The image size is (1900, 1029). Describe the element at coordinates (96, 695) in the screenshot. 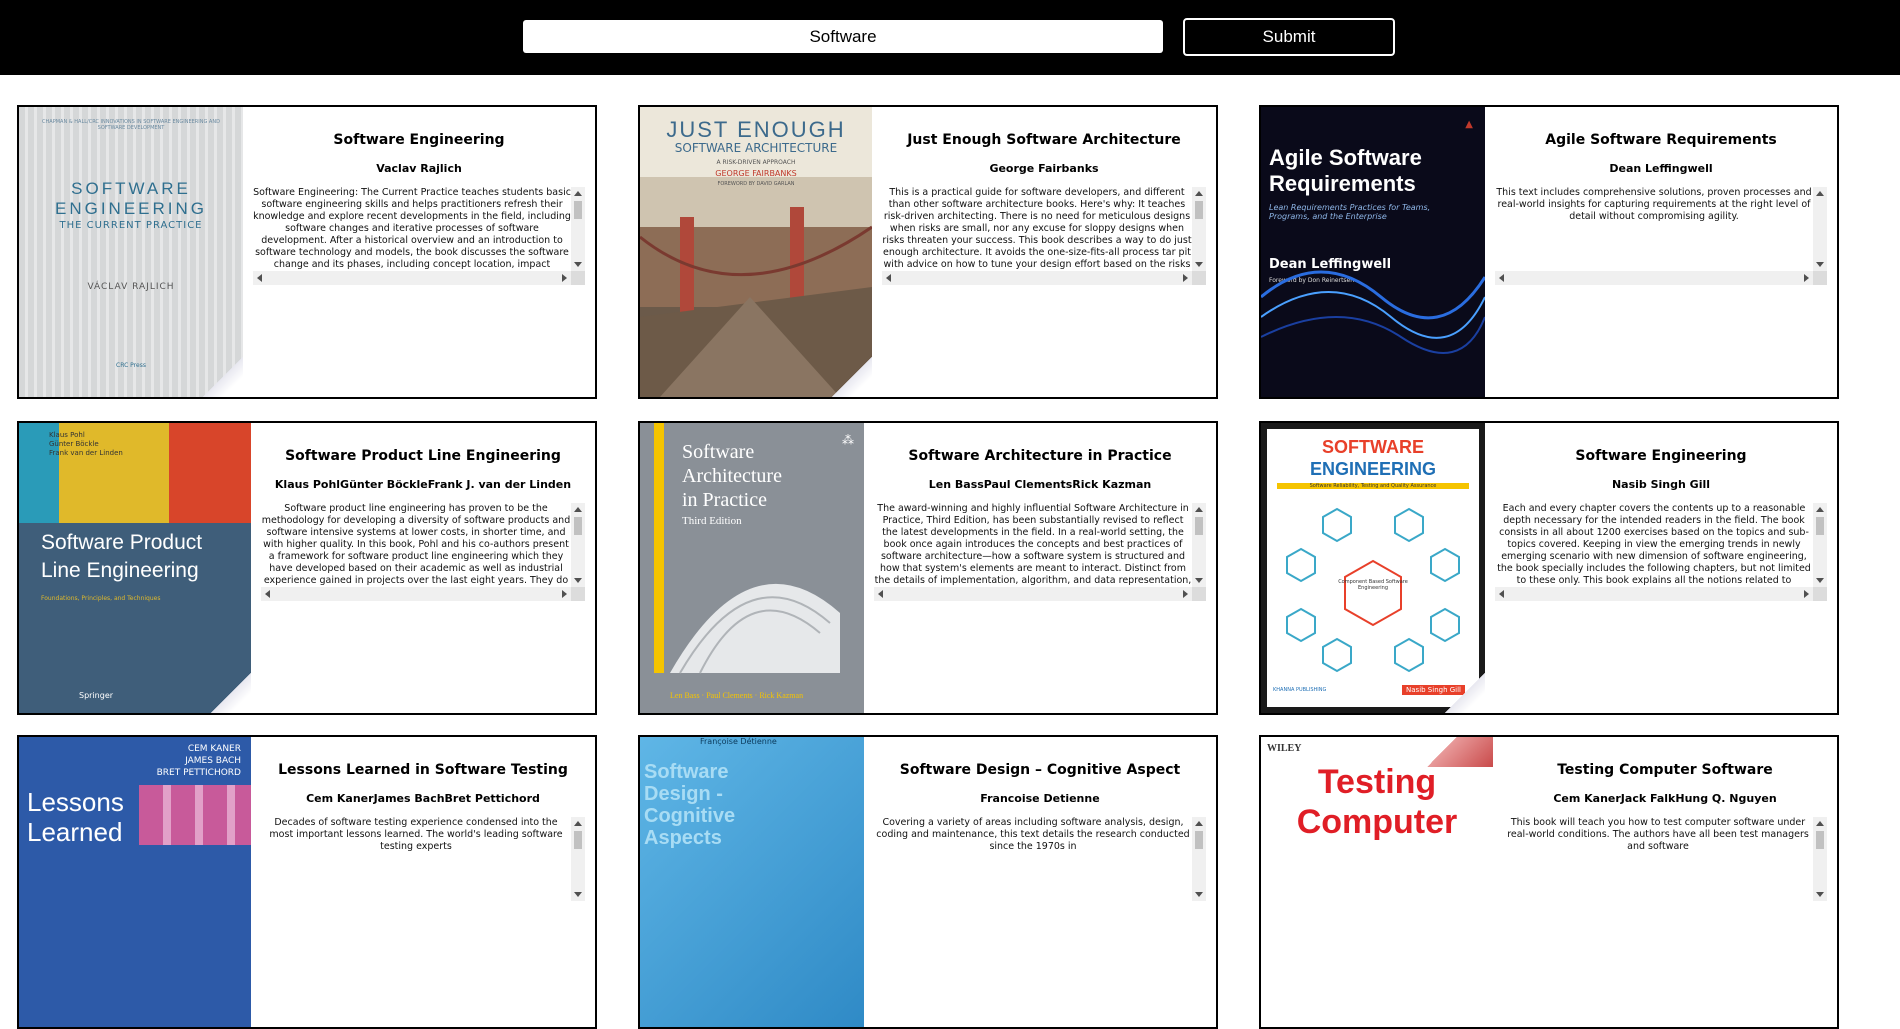

I see `cover-publisher: Springer` at that location.